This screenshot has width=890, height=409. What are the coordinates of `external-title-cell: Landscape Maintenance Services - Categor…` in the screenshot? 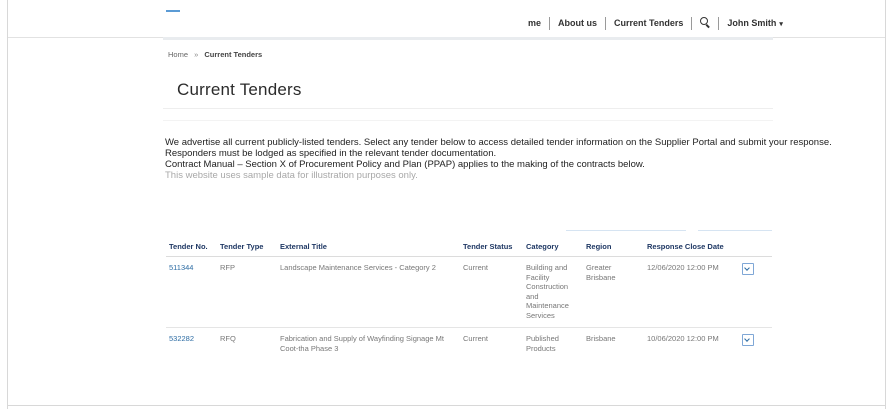 It's located at (368, 292).